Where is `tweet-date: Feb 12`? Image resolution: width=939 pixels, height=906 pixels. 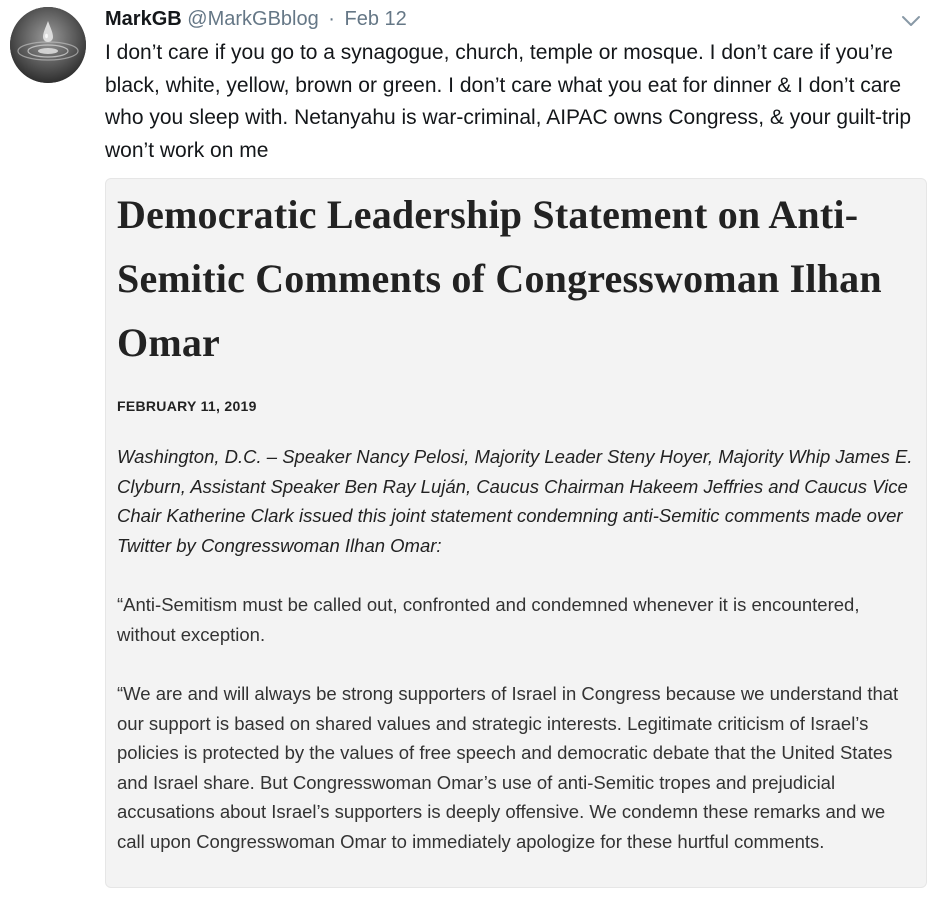
tweet-date: Feb 12 is located at coordinates (376, 19).